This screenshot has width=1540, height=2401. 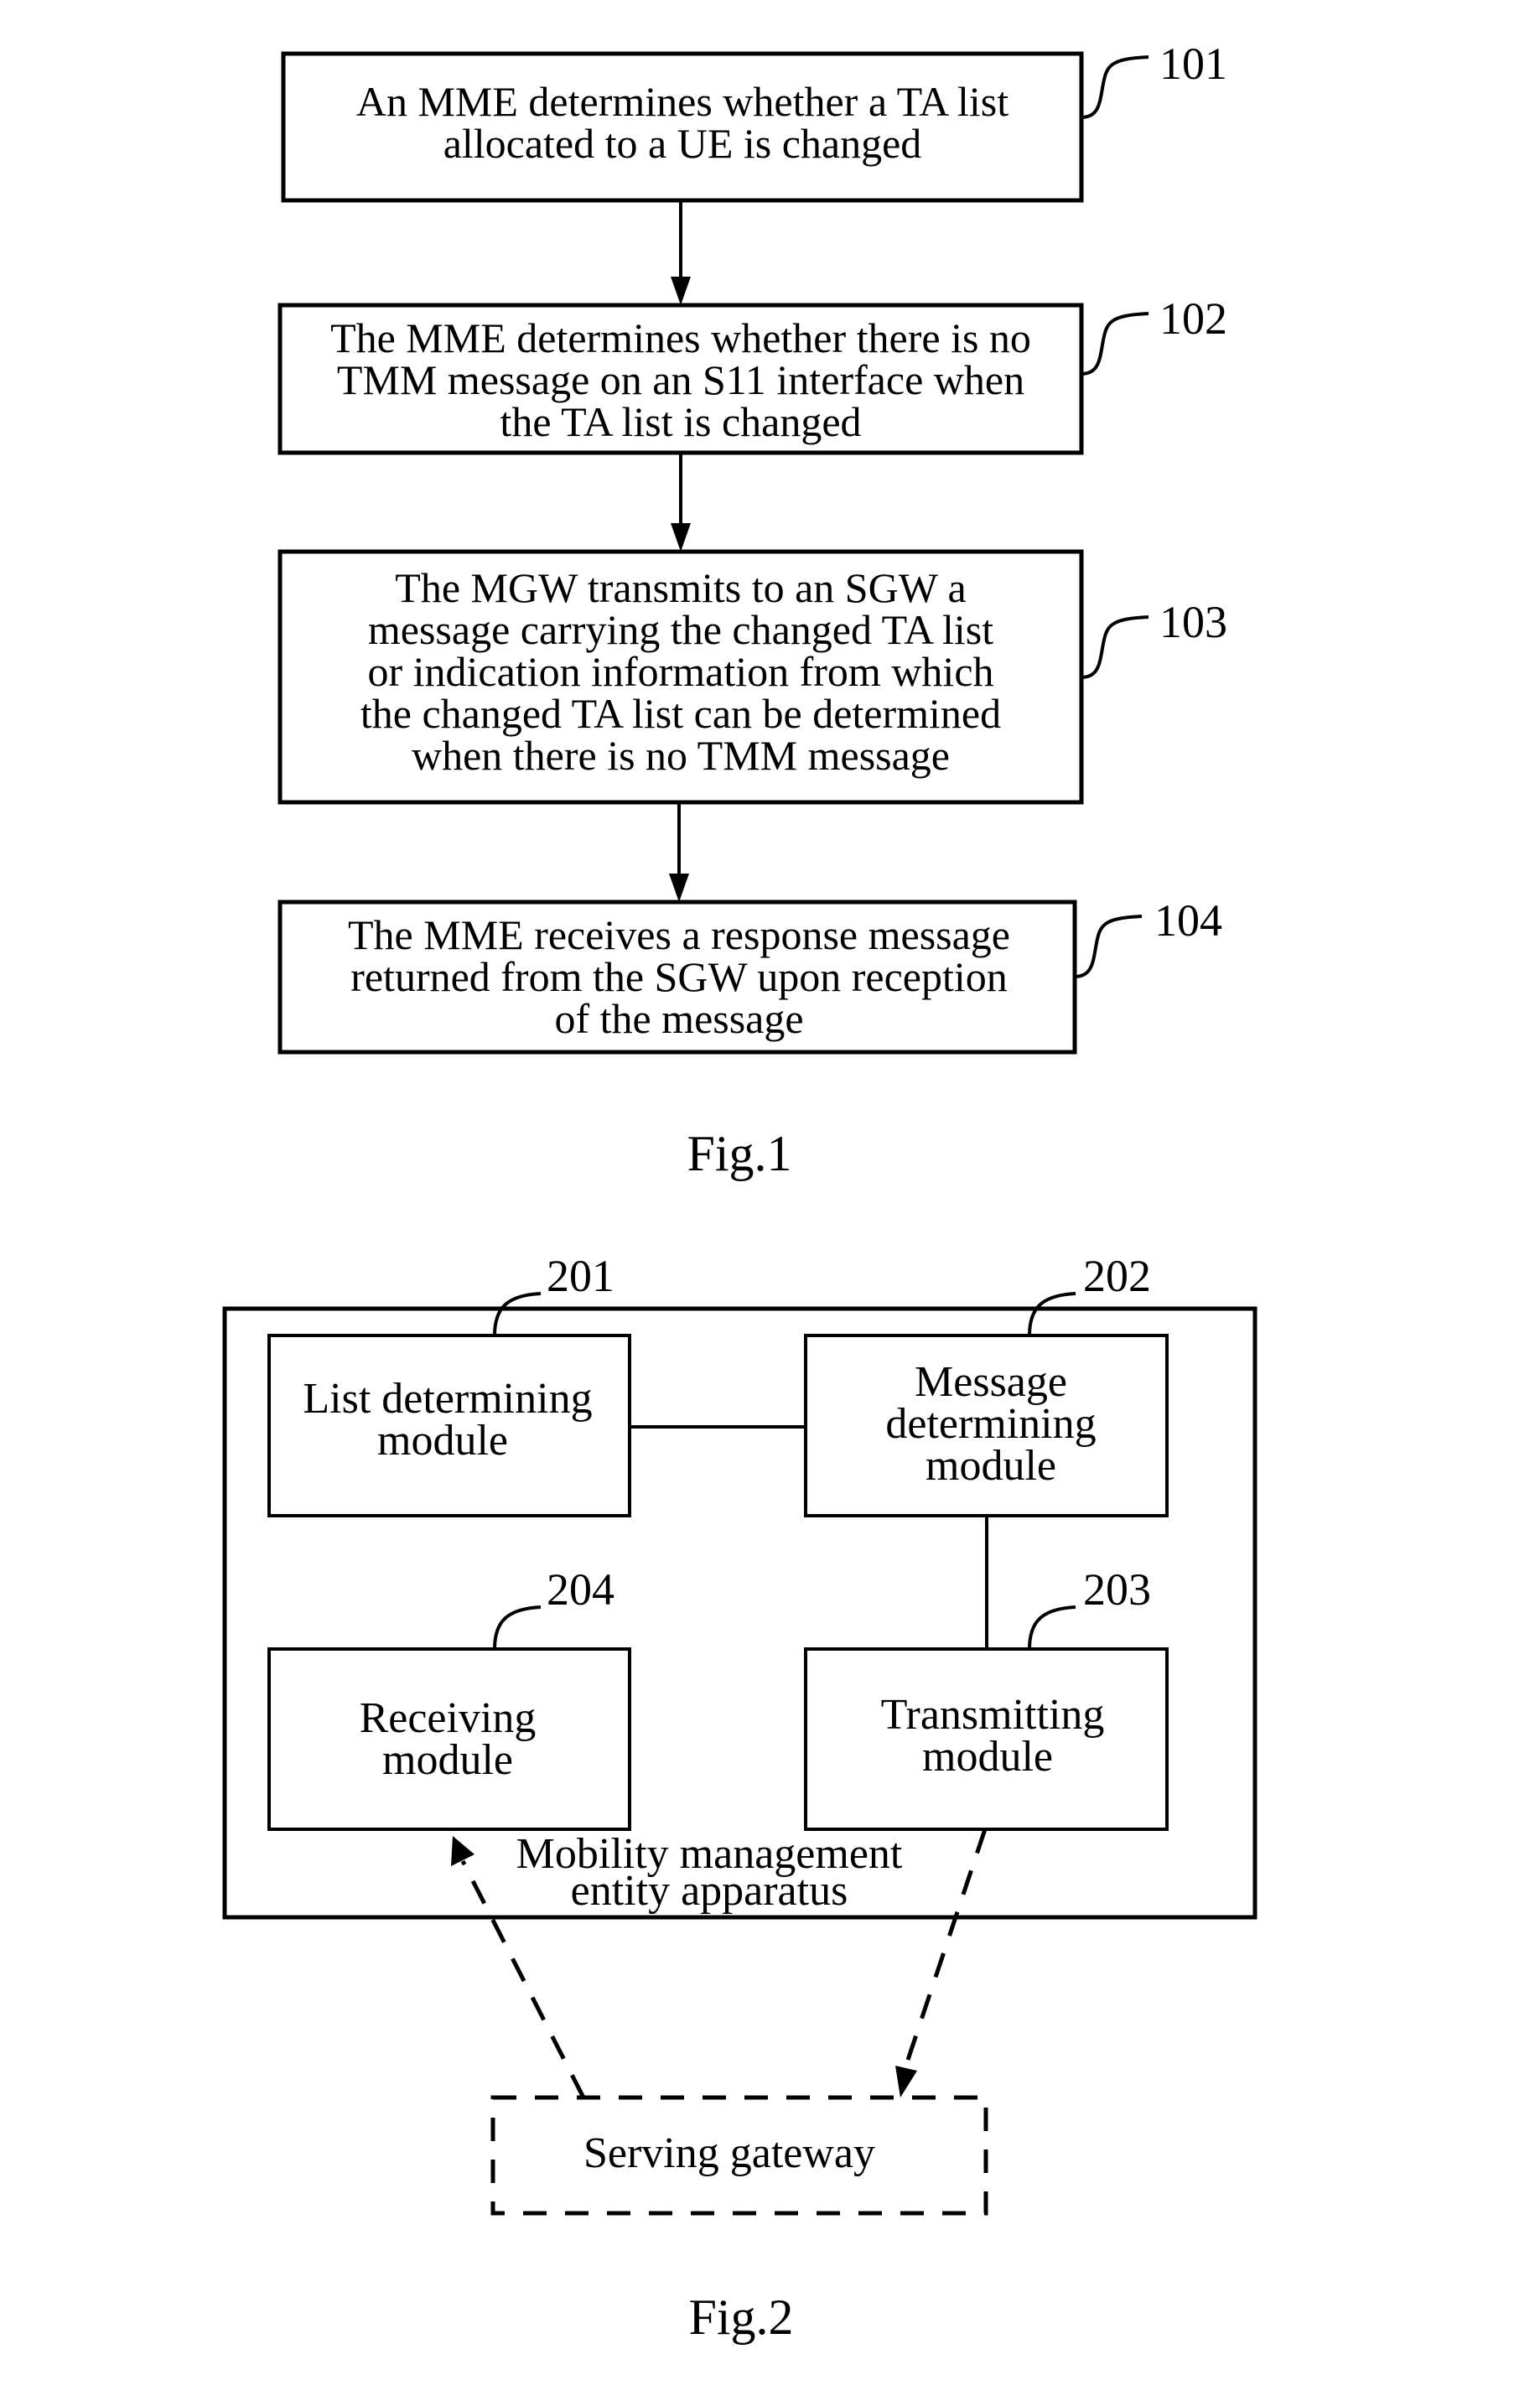 I want to click on module-203-ref: 203, so click(x=1117, y=1589).